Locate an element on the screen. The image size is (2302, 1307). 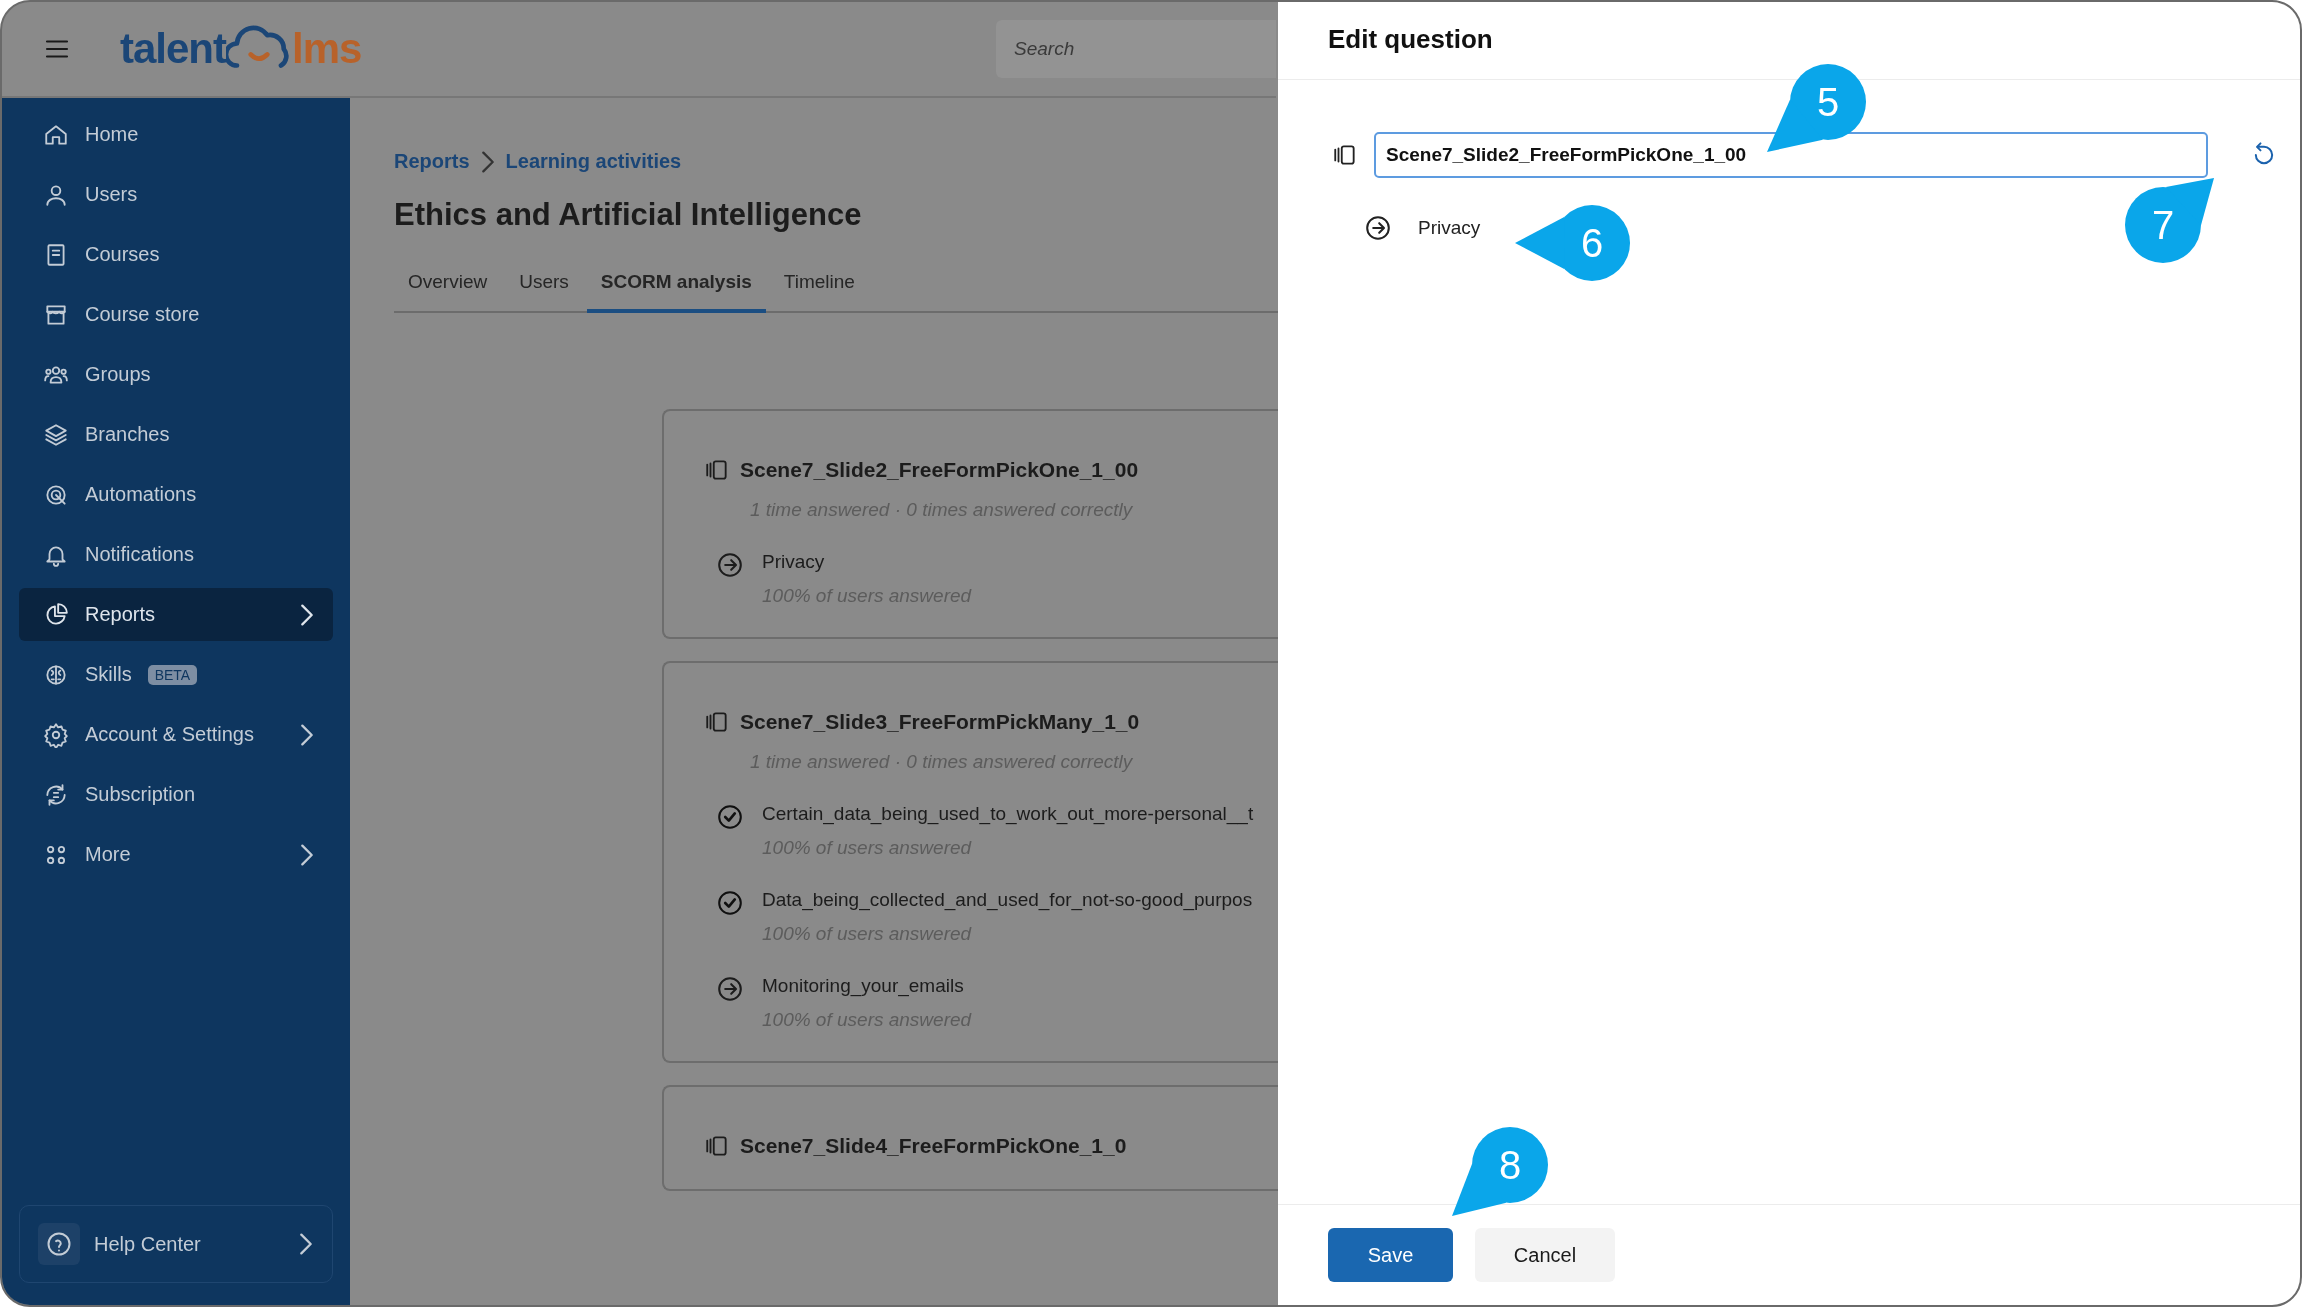
sidebar-item: Notifications is located at coordinates (176, 554).